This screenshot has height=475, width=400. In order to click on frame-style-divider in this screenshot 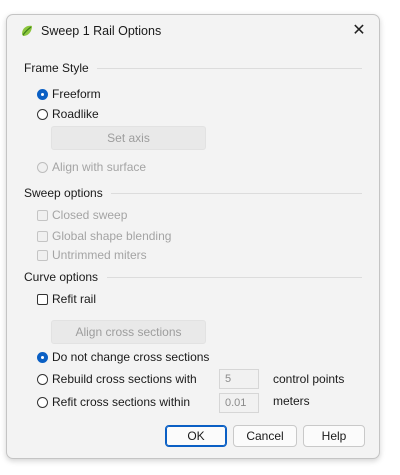, I will do `click(229, 68)`.